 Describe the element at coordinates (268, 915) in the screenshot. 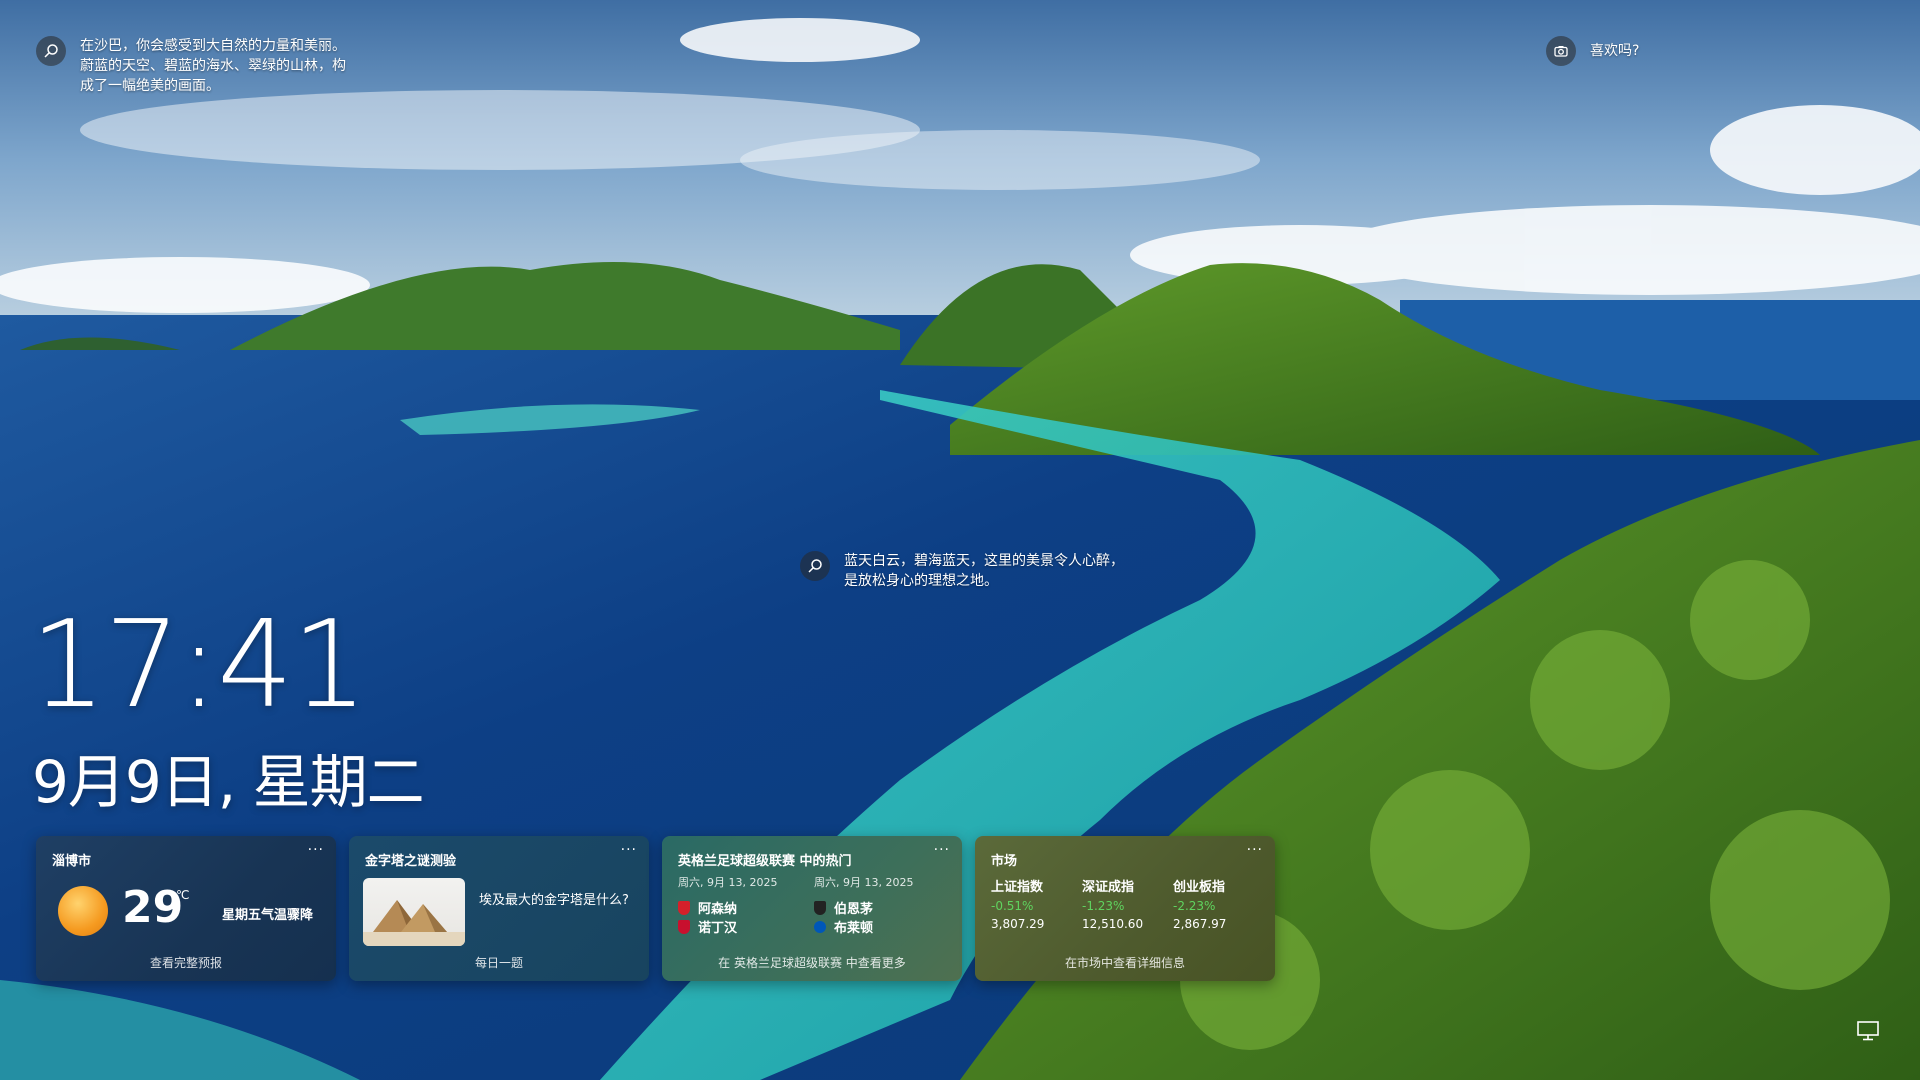

I see `weather-note: 星期五气温骤降` at that location.